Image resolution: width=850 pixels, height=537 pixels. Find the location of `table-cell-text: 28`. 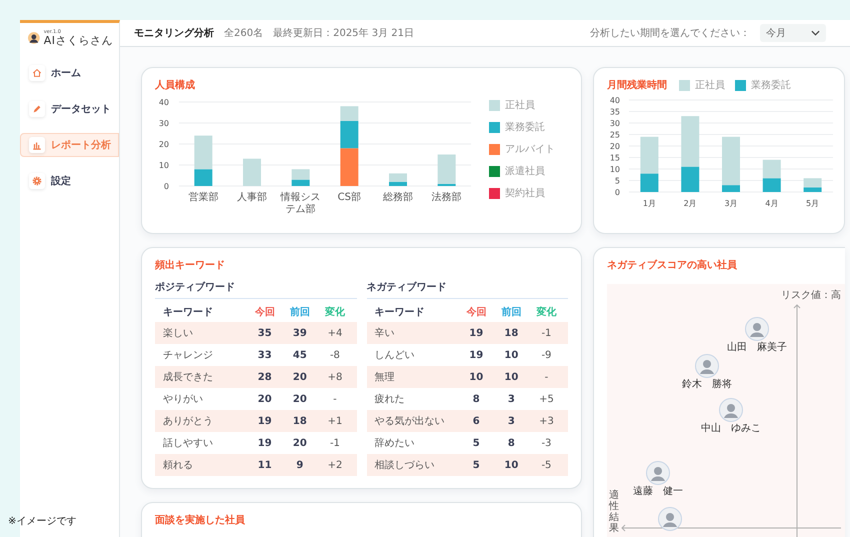

table-cell-text: 28 is located at coordinates (264, 377).